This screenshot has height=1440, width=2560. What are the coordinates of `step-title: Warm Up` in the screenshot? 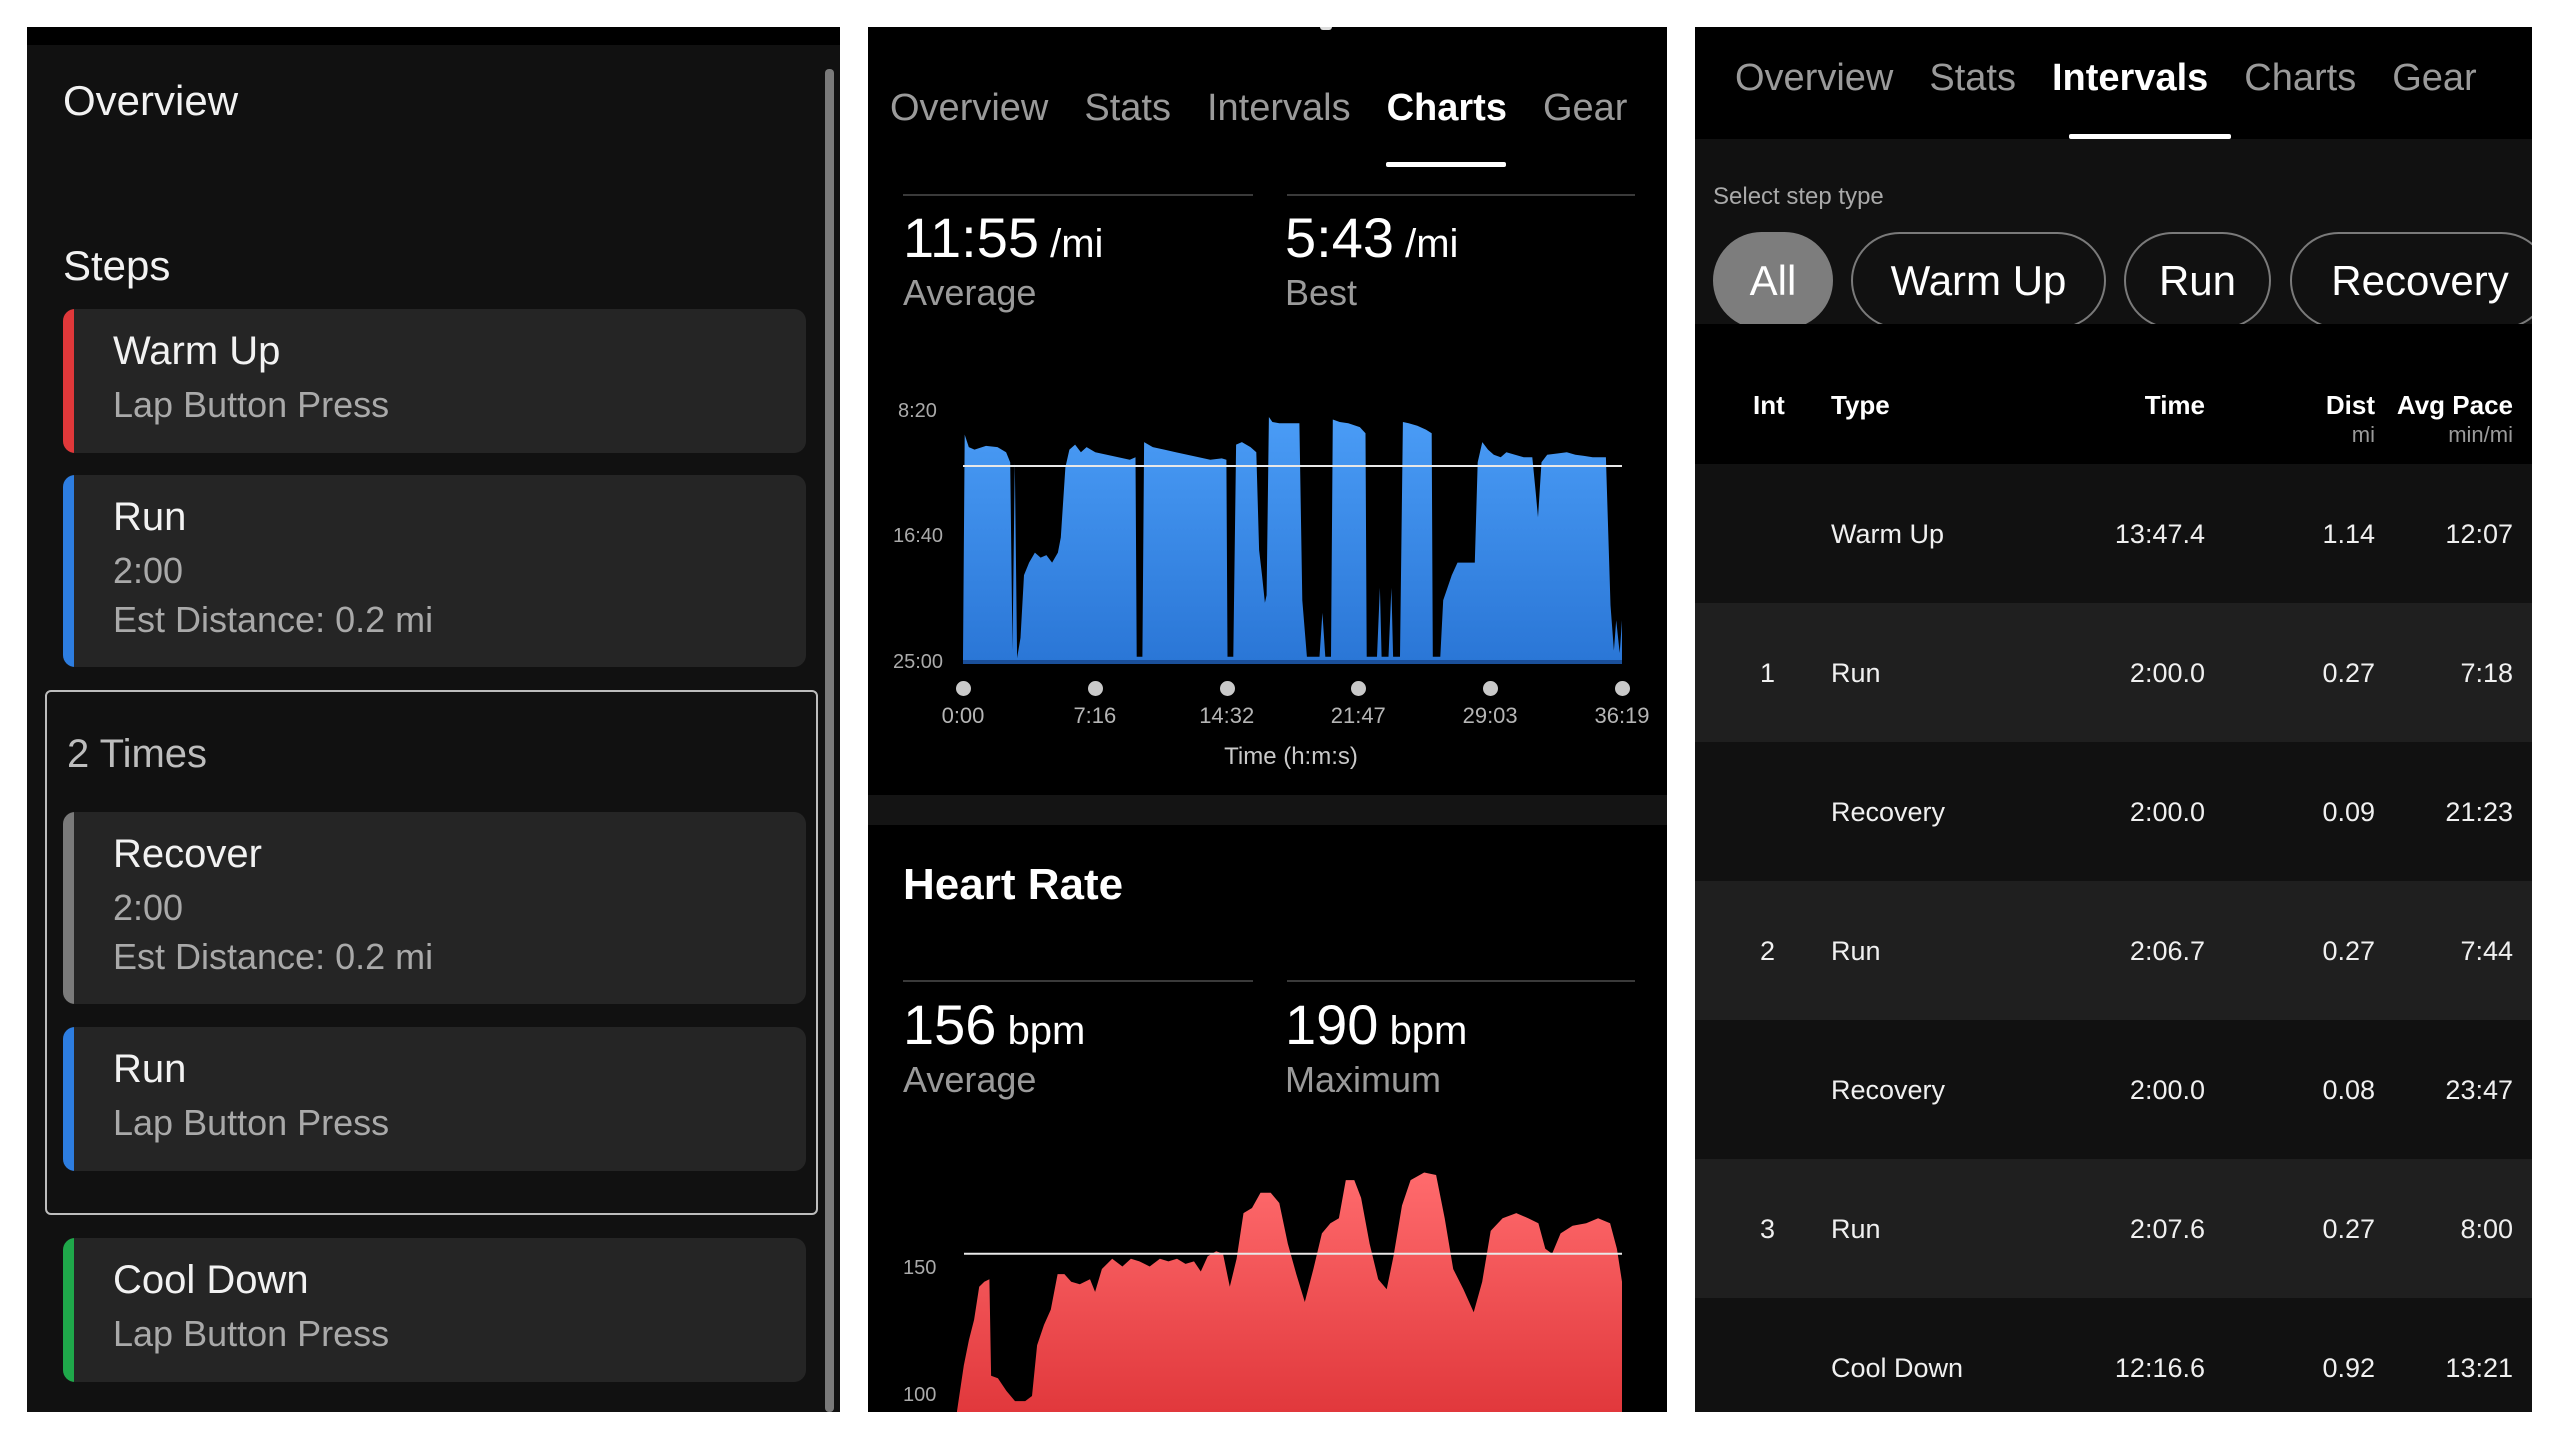 It's located at (197, 351).